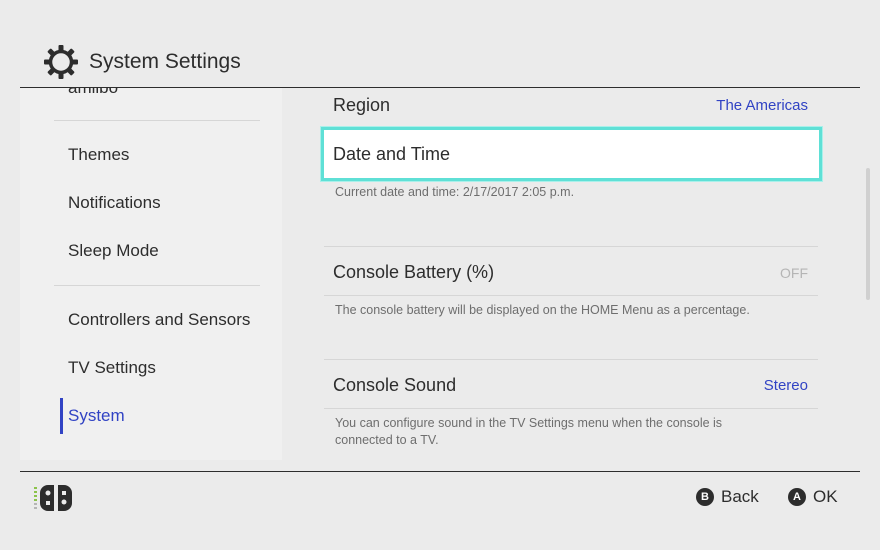  What do you see at coordinates (394, 385) in the screenshot?
I see `console-sound-label: Console Sound` at bounding box center [394, 385].